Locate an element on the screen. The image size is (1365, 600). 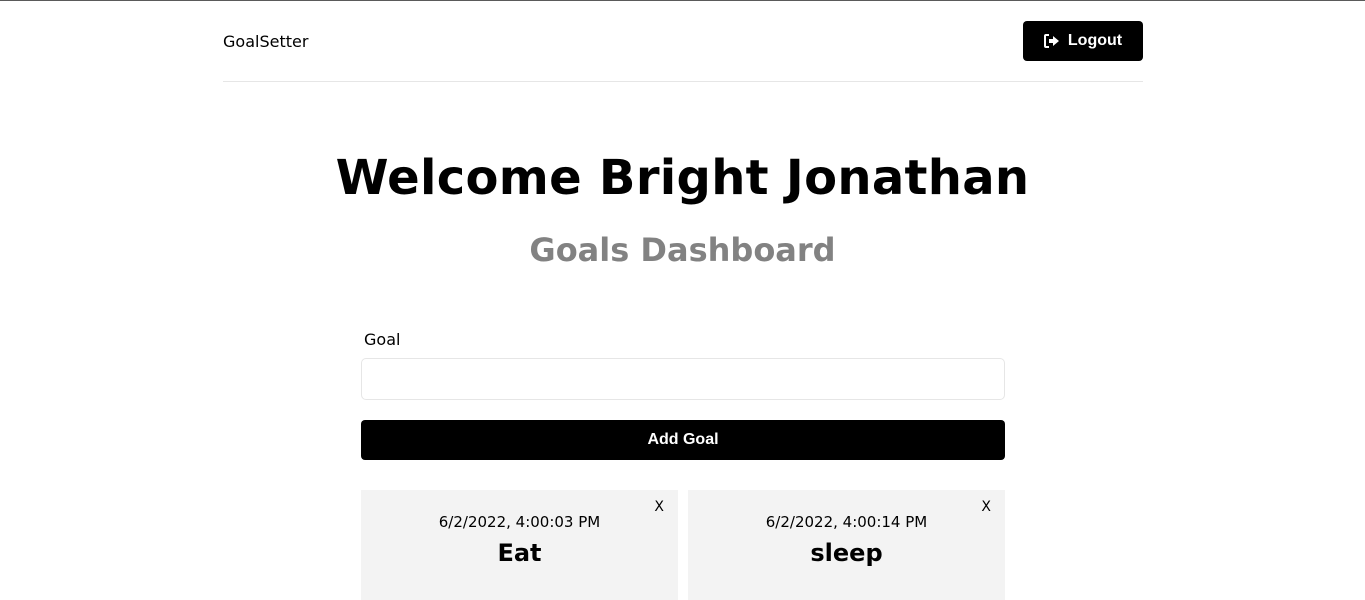
brand-logo-link: GoalSetter is located at coordinates (265, 42).